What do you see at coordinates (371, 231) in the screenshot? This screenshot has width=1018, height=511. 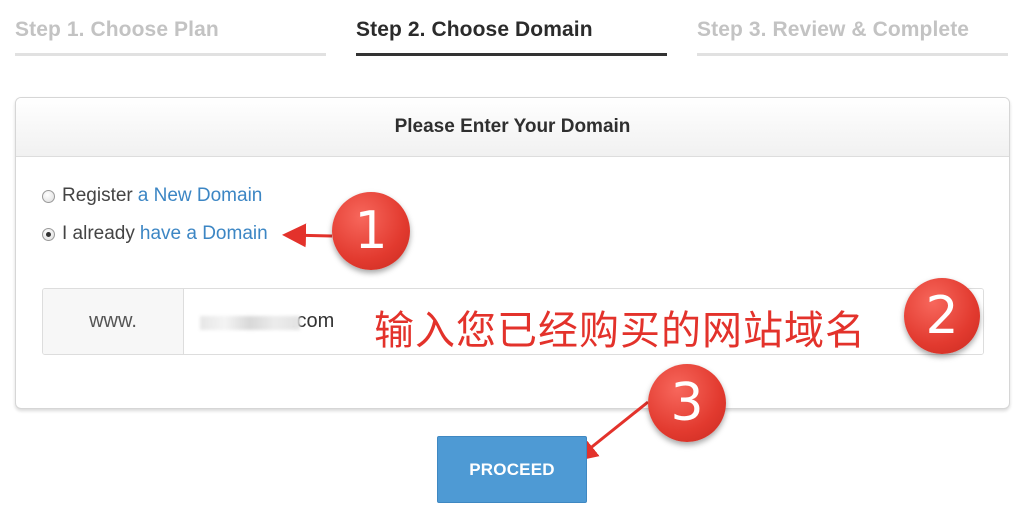 I see `callout-marker-1: 1` at bounding box center [371, 231].